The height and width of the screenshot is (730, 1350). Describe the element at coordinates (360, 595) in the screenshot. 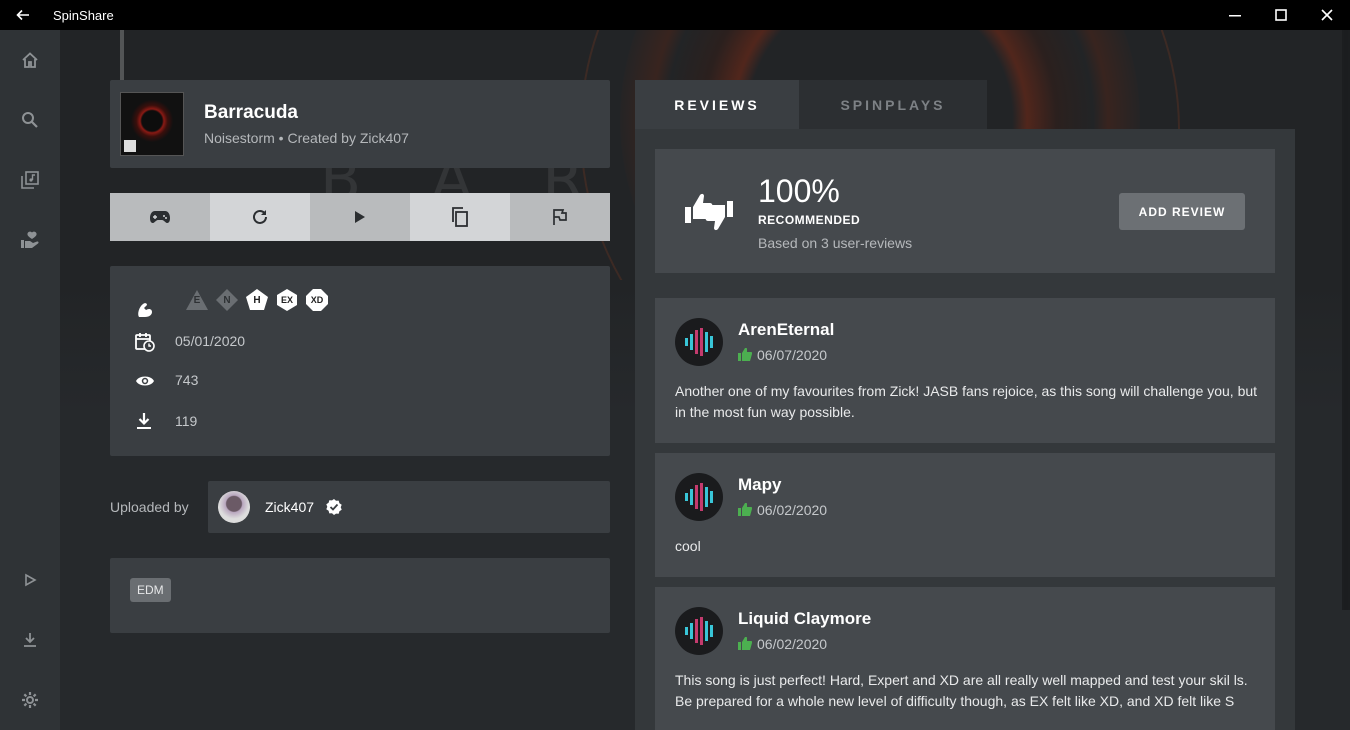

I see `tags-card: EDM` at that location.